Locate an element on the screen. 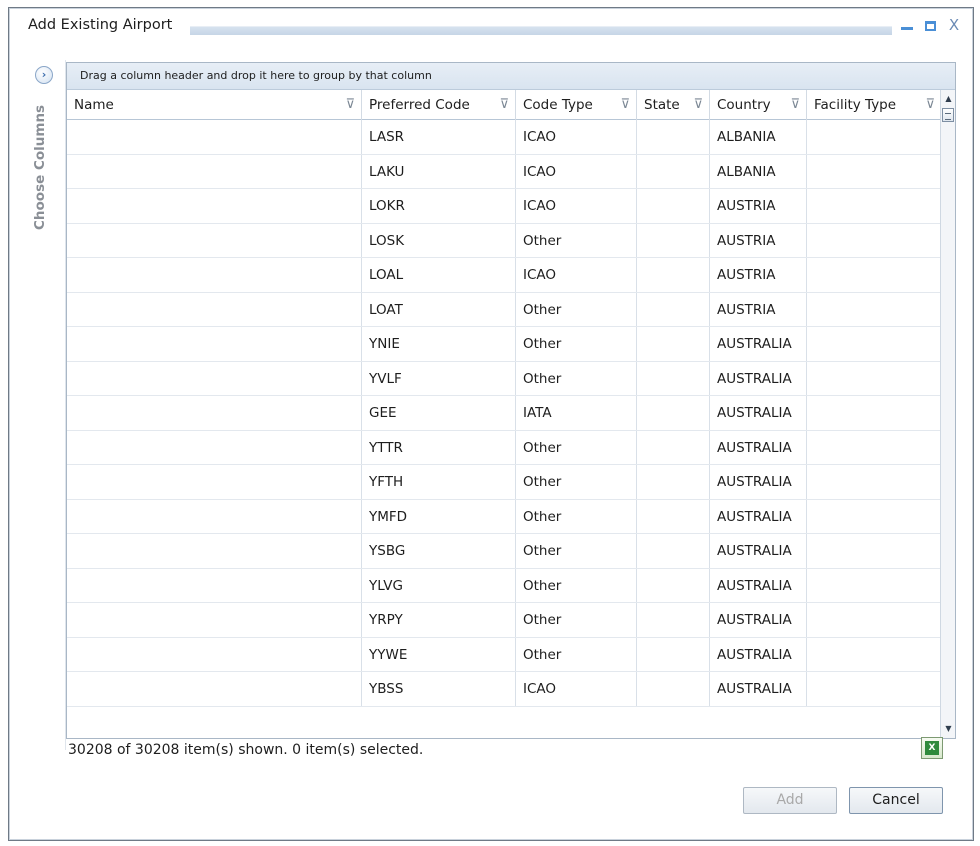 Image resolution: width=980 pixels, height=846 pixels. table-row: YVLF Other AUSTRALIA is located at coordinates (504, 378).